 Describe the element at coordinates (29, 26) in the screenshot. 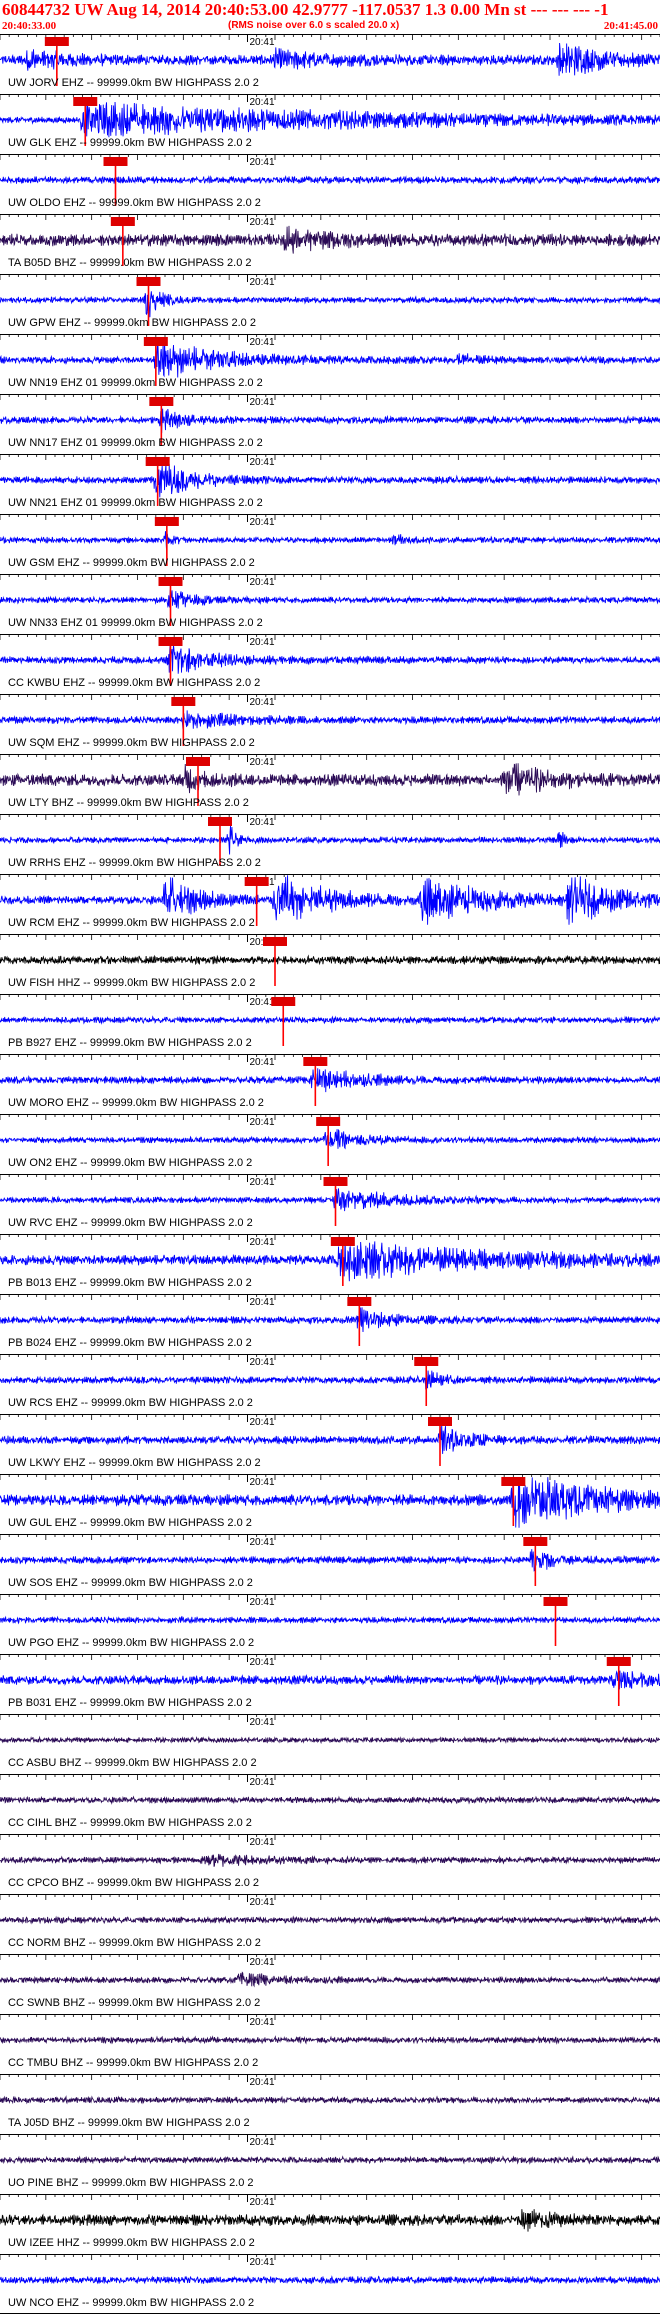

I see `start-time: 20:40:33.00` at that location.